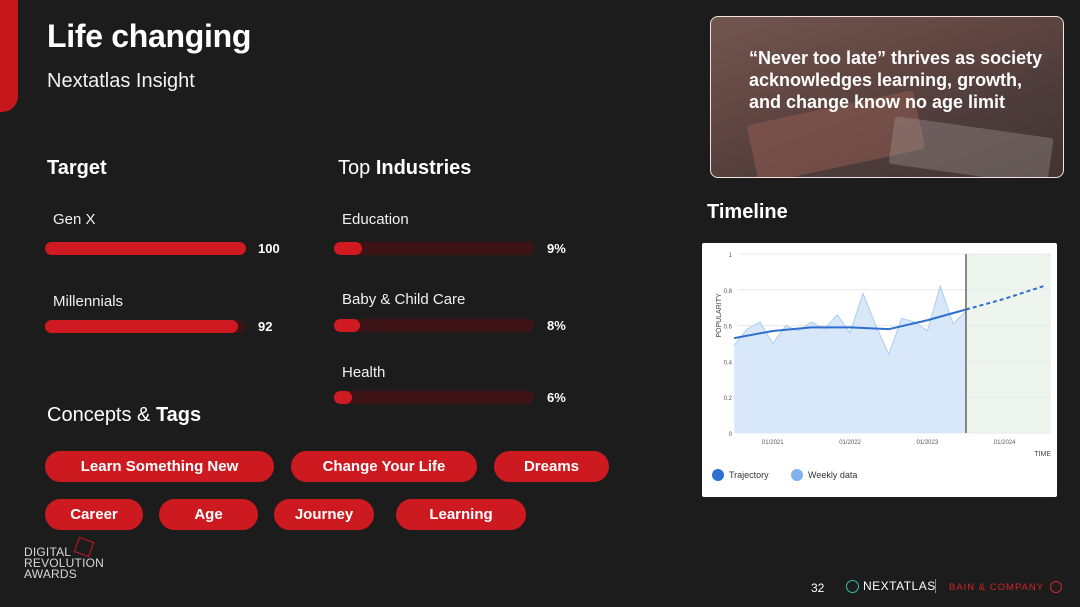  I want to click on accent-tab, so click(9, 56).